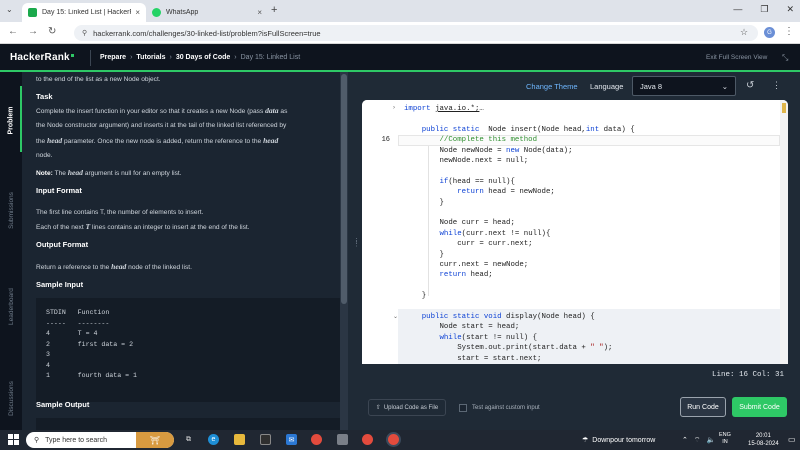 The width and height of the screenshot is (800, 450). Describe the element at coordinates (274, 10) in the screenshot. I see `new-tab-button: +` at that location.